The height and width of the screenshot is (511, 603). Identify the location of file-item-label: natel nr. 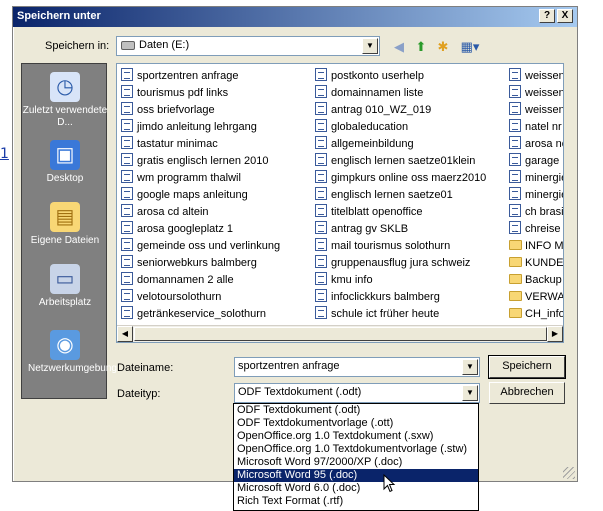
(543, 127).